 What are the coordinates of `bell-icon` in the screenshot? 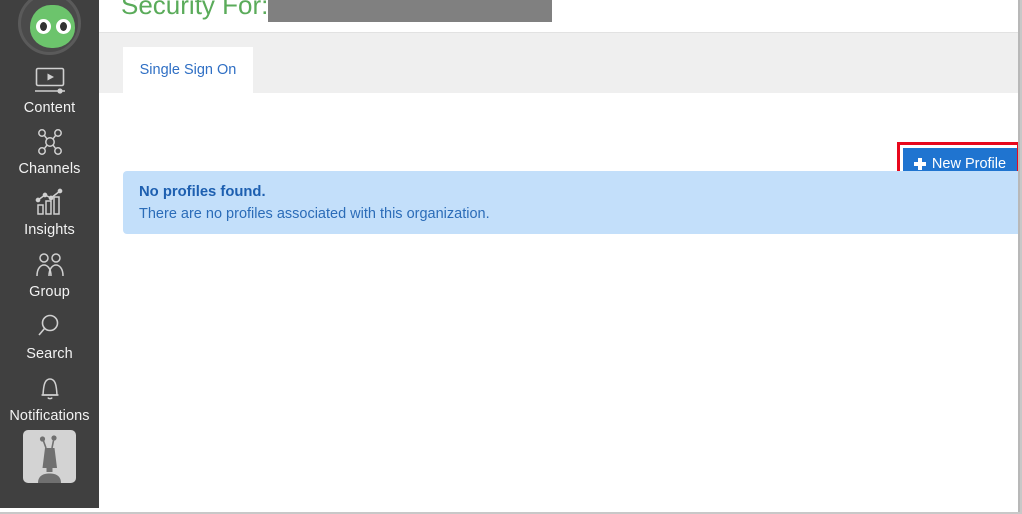 It's located at (49, 389).